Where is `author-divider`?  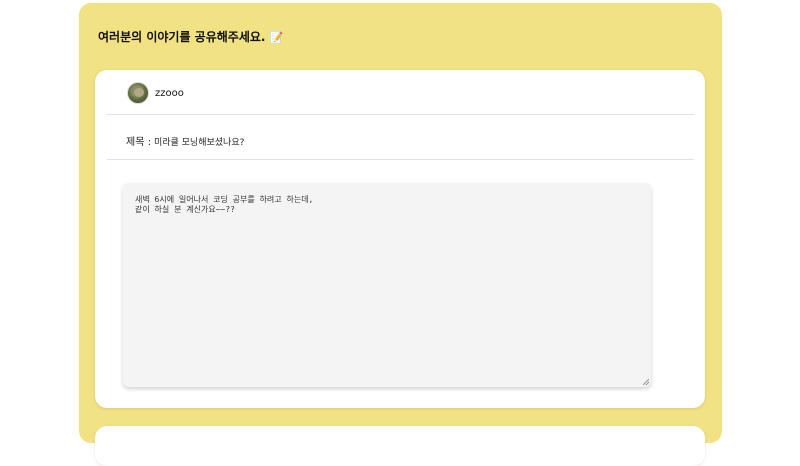 author-divider is located at coordinates (400, 114).